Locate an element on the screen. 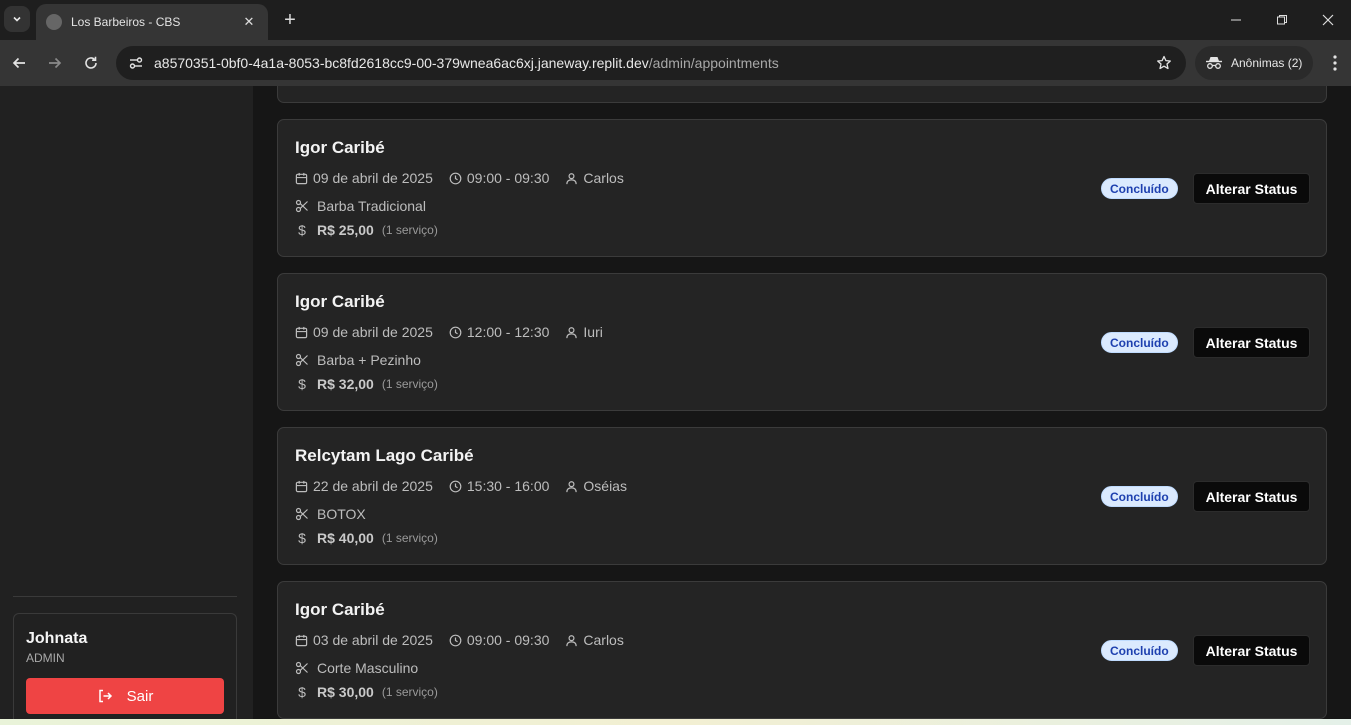 The image size is (1351, 725). browser-tab: Los Barbeiros - CBS ✕ is located at coordinates (152, 22).